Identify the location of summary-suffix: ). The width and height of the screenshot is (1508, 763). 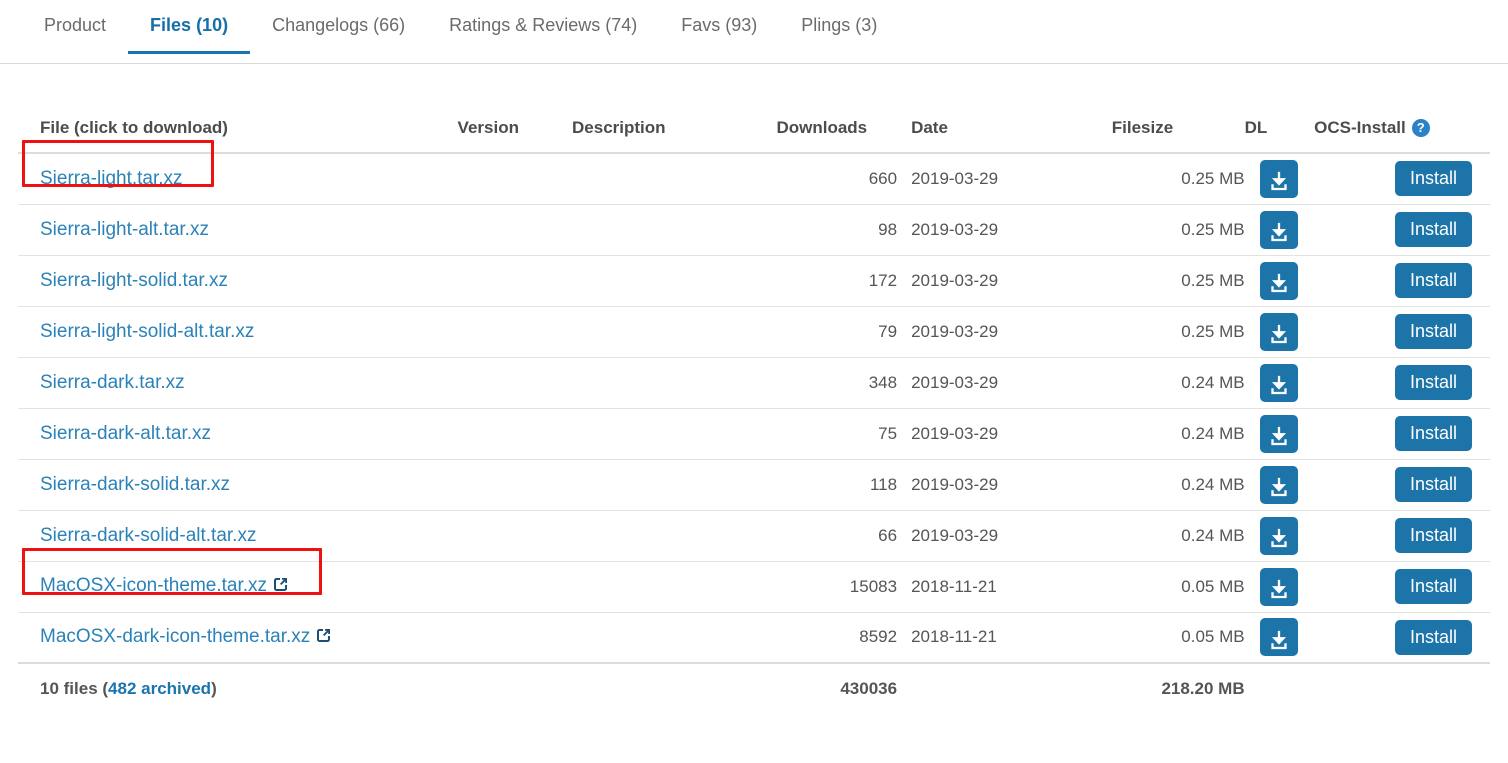
(214, 688).